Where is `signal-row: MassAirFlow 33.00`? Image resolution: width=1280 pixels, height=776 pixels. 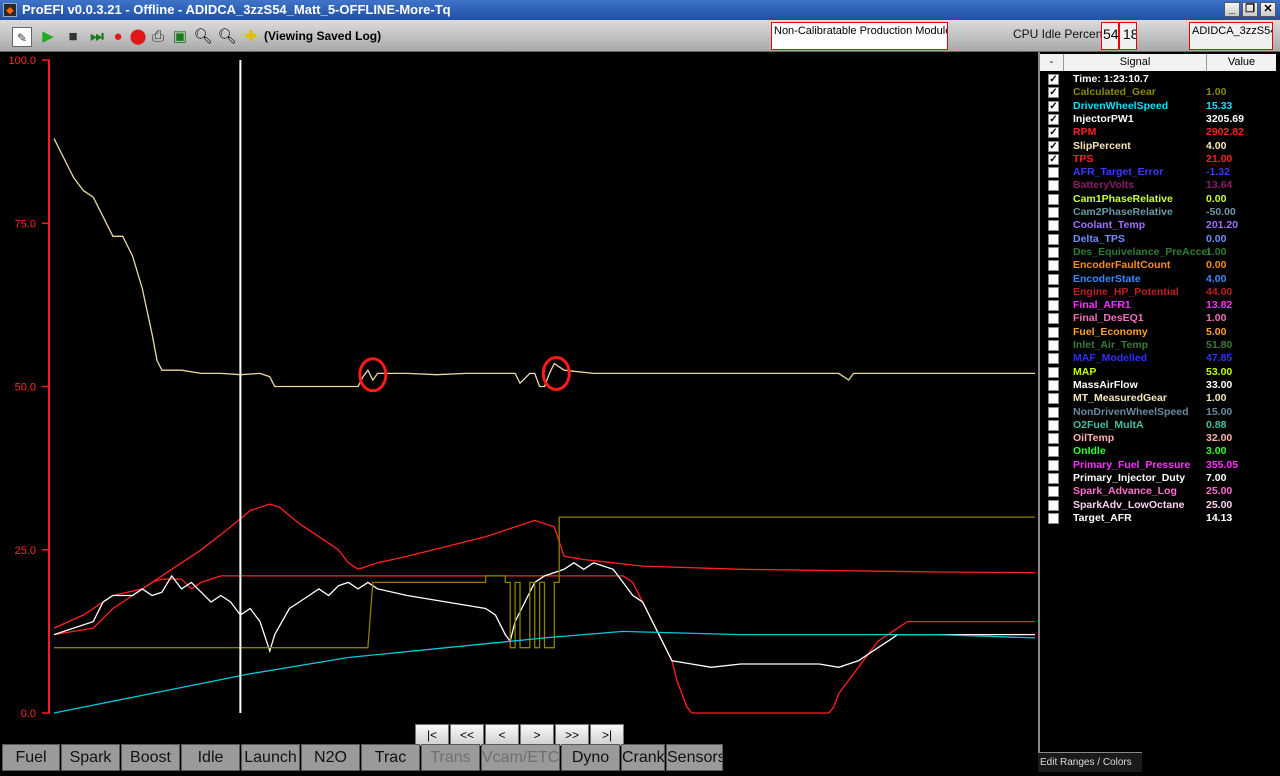 signal-row: MassAirFlow 33.00 is located at coordinates (1158, 385).